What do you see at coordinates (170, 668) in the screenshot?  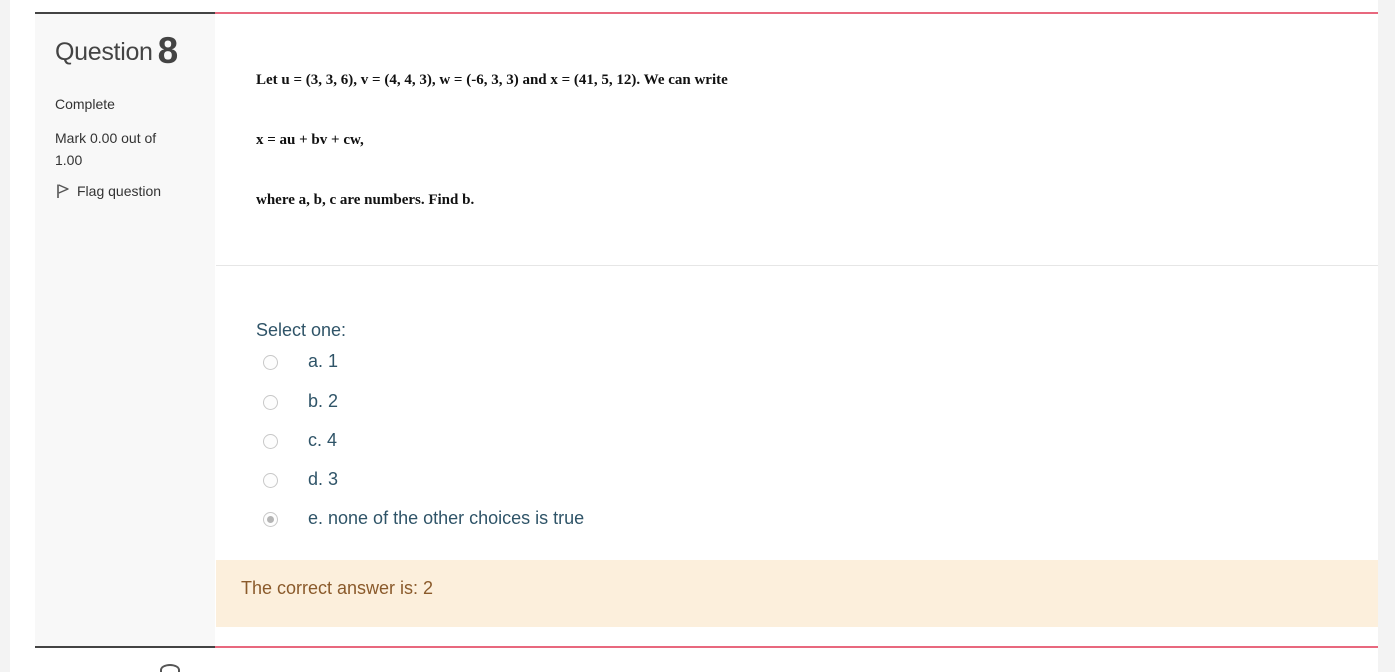 I see `next-question-number-peek` at bounding box center [170, 668].